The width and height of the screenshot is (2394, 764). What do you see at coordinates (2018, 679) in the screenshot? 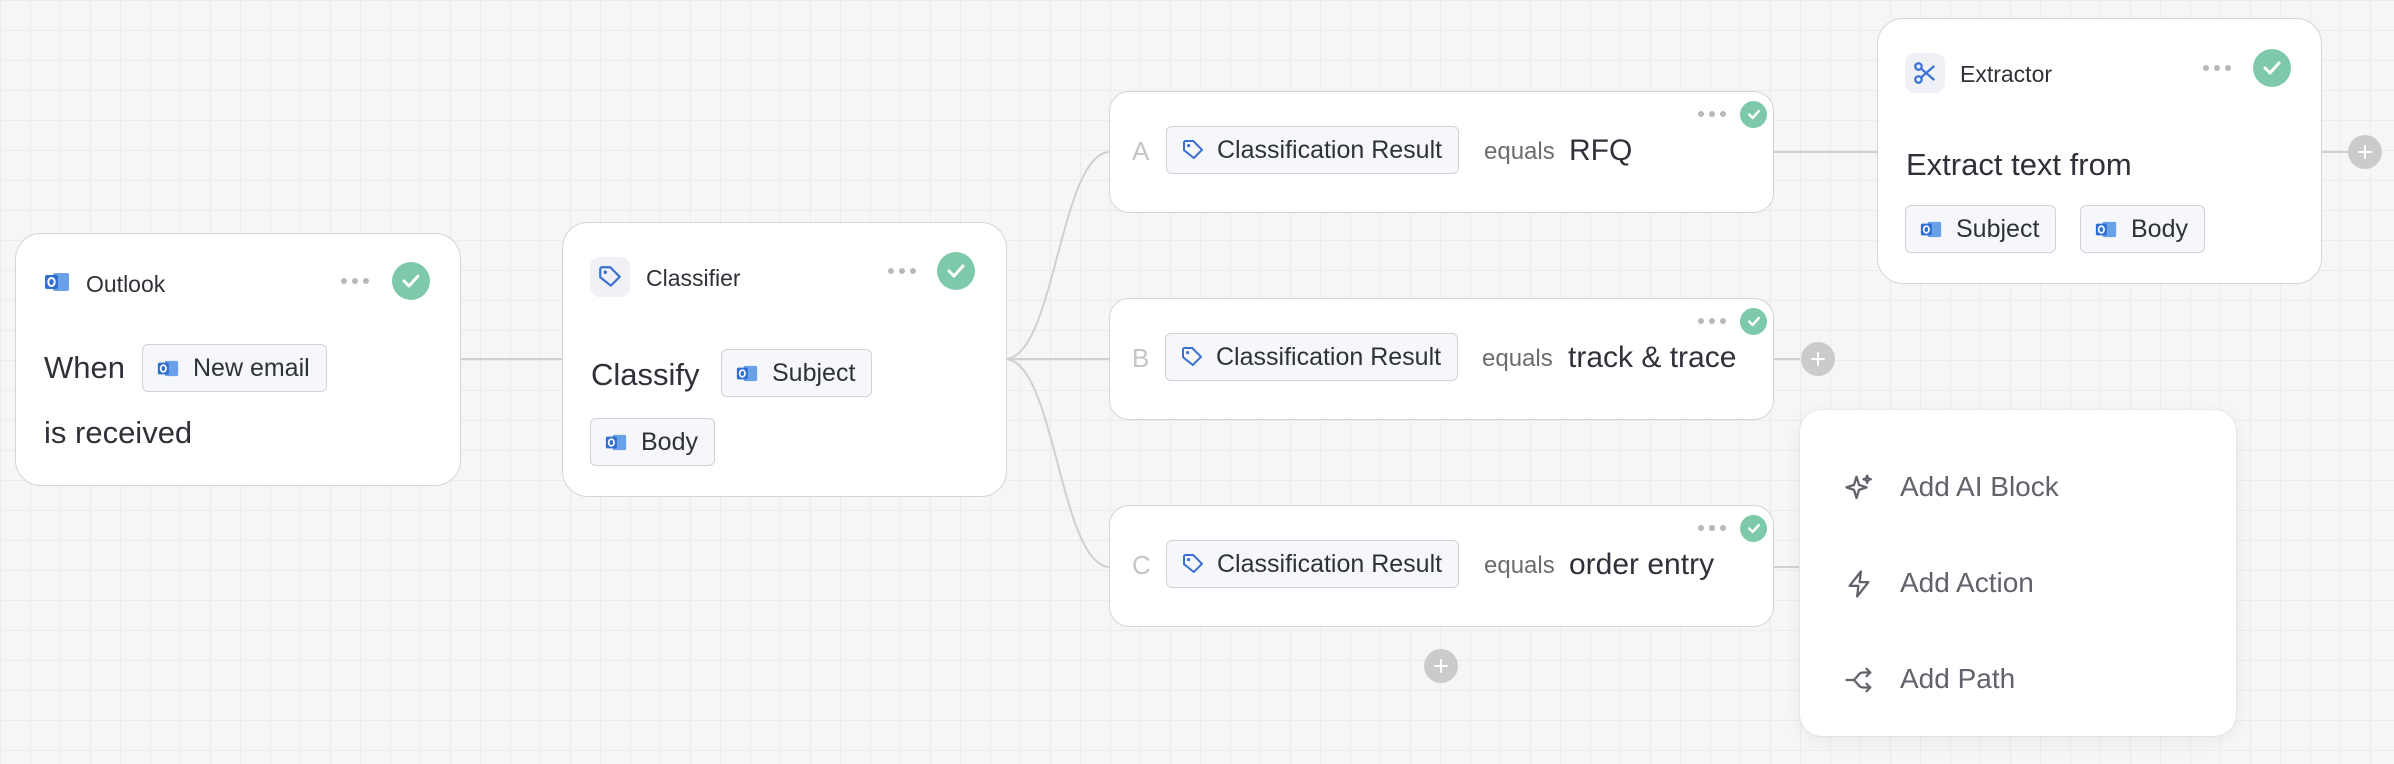
I see `add-path-item: Add Path` at bounding box center [2018, 679].